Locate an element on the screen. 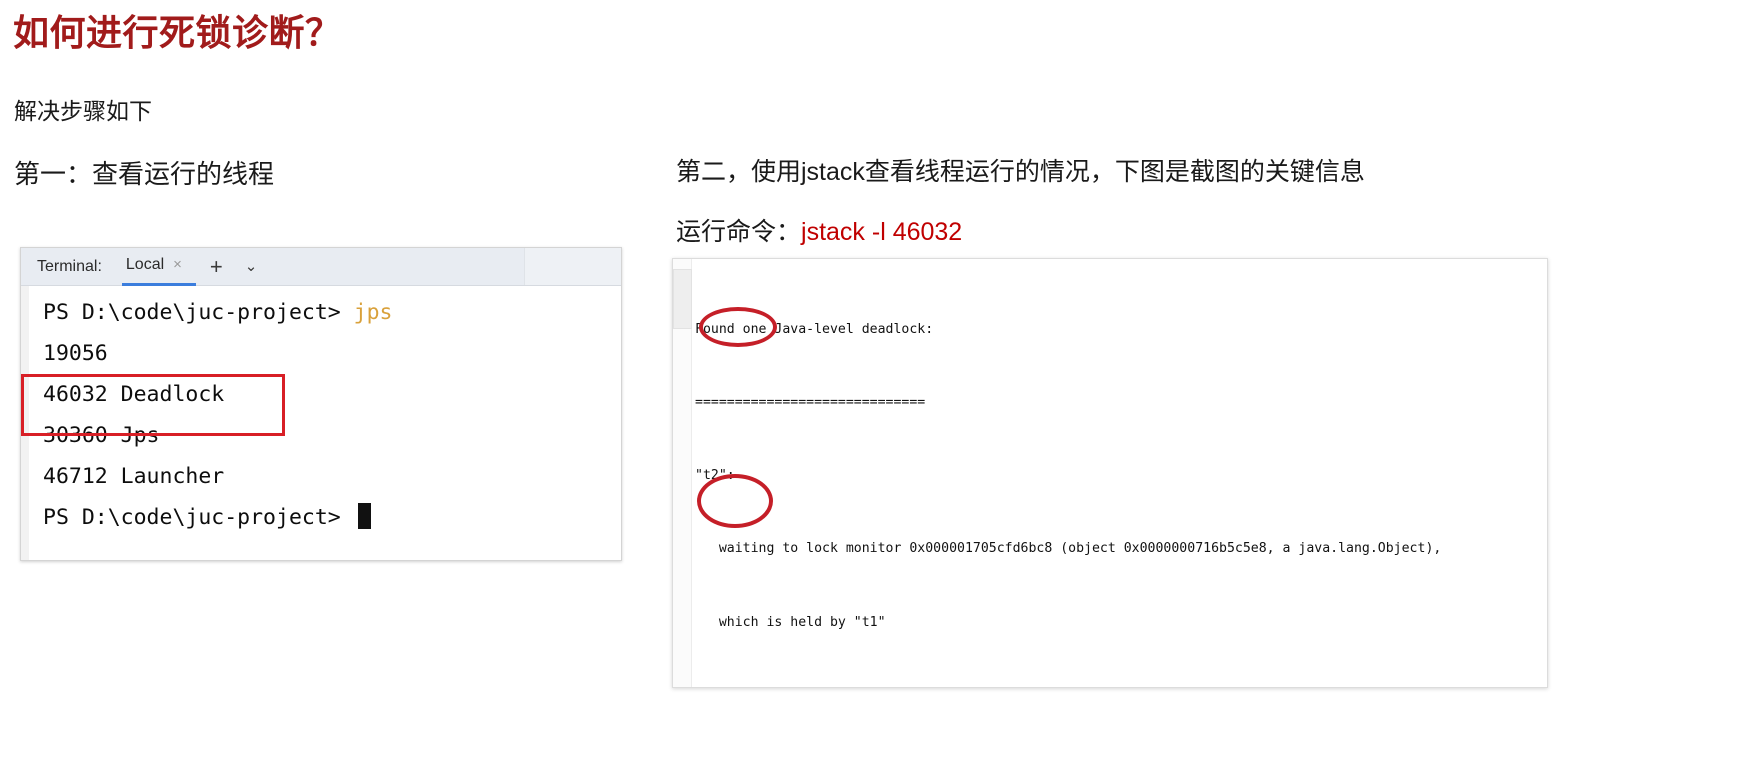  page-title: 如何进行死锁诊断？ is located at coordinates (177, 32).